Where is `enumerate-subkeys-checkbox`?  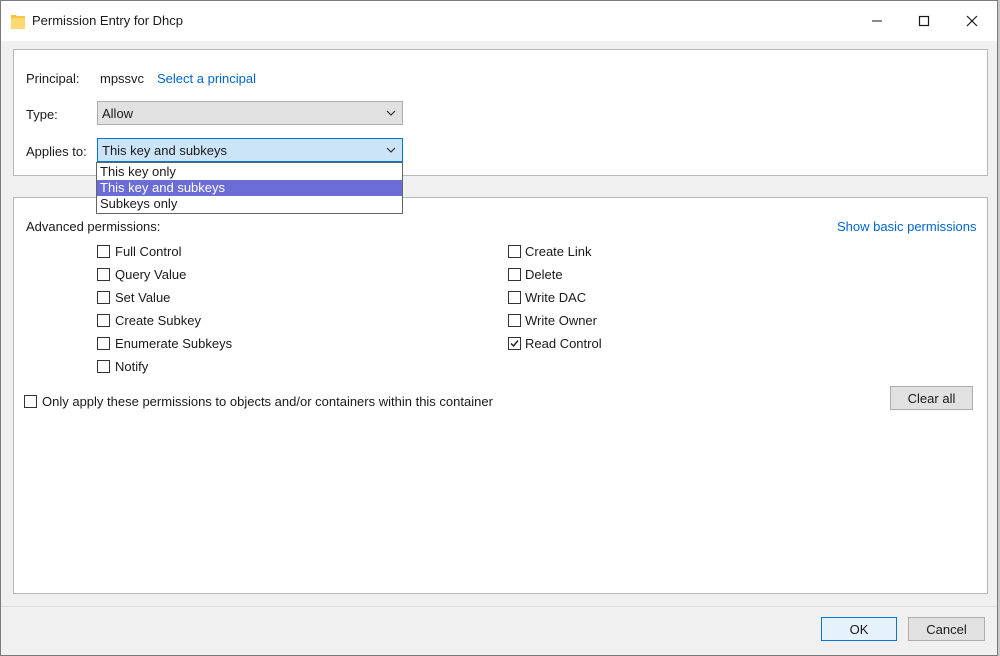
enumerate-subkeys-checkbox is located at coordinates (103, 343).